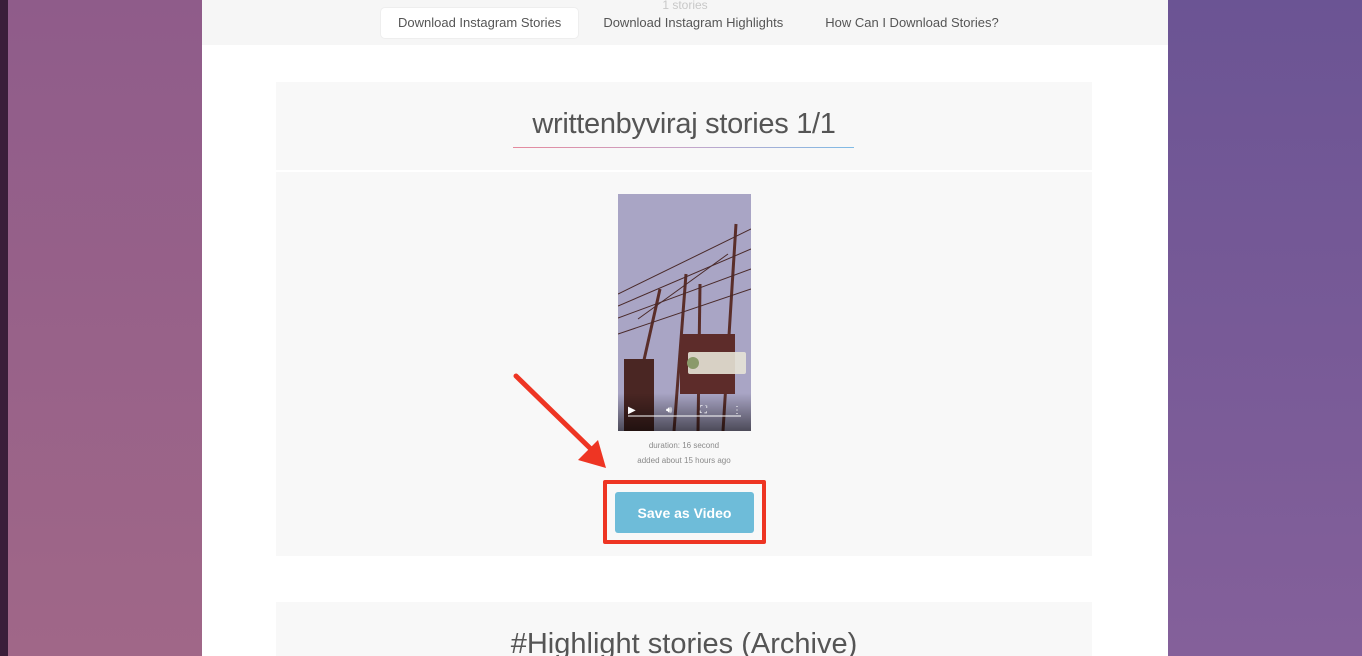 The height and width of the screenshot is (656, 1362). Describe the element at coordinates (101, 328) in the screenshot. I see `background-left` at that location.